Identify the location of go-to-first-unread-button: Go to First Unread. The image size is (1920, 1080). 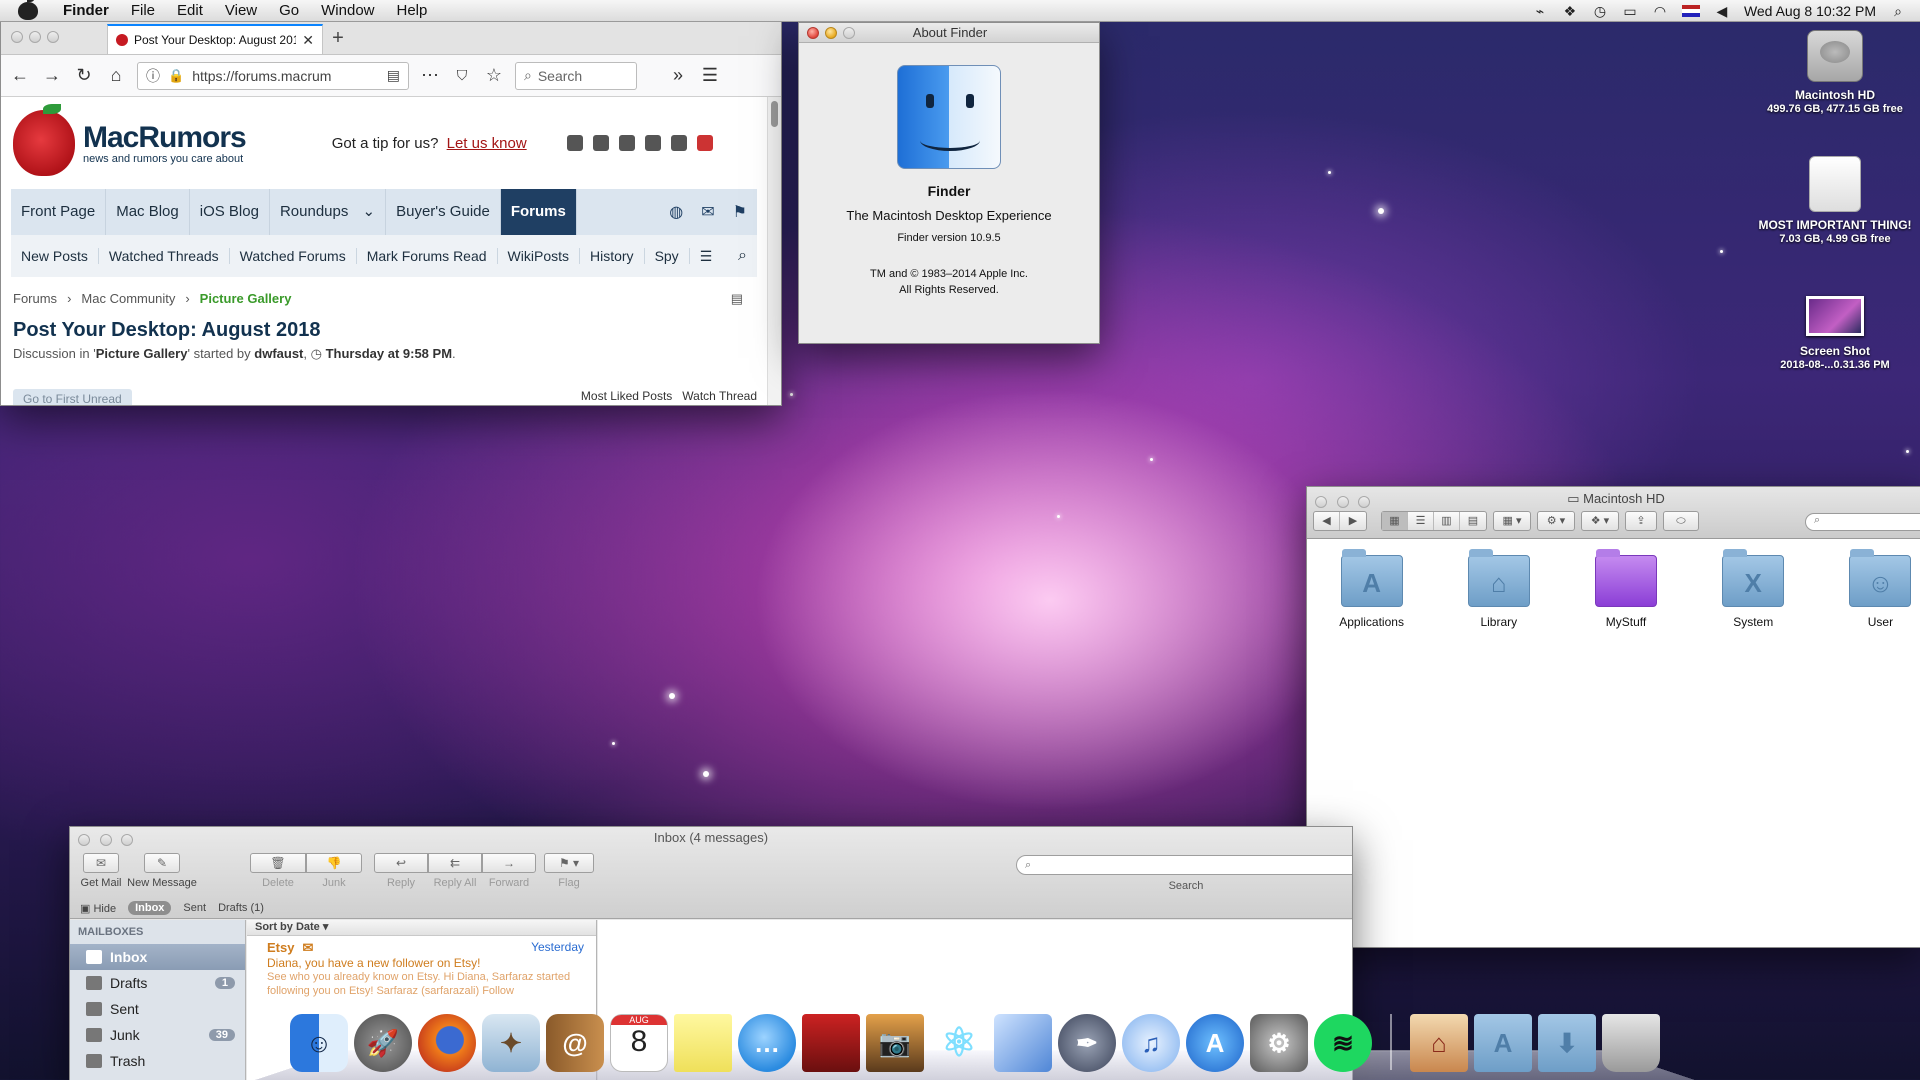
(72, 397).